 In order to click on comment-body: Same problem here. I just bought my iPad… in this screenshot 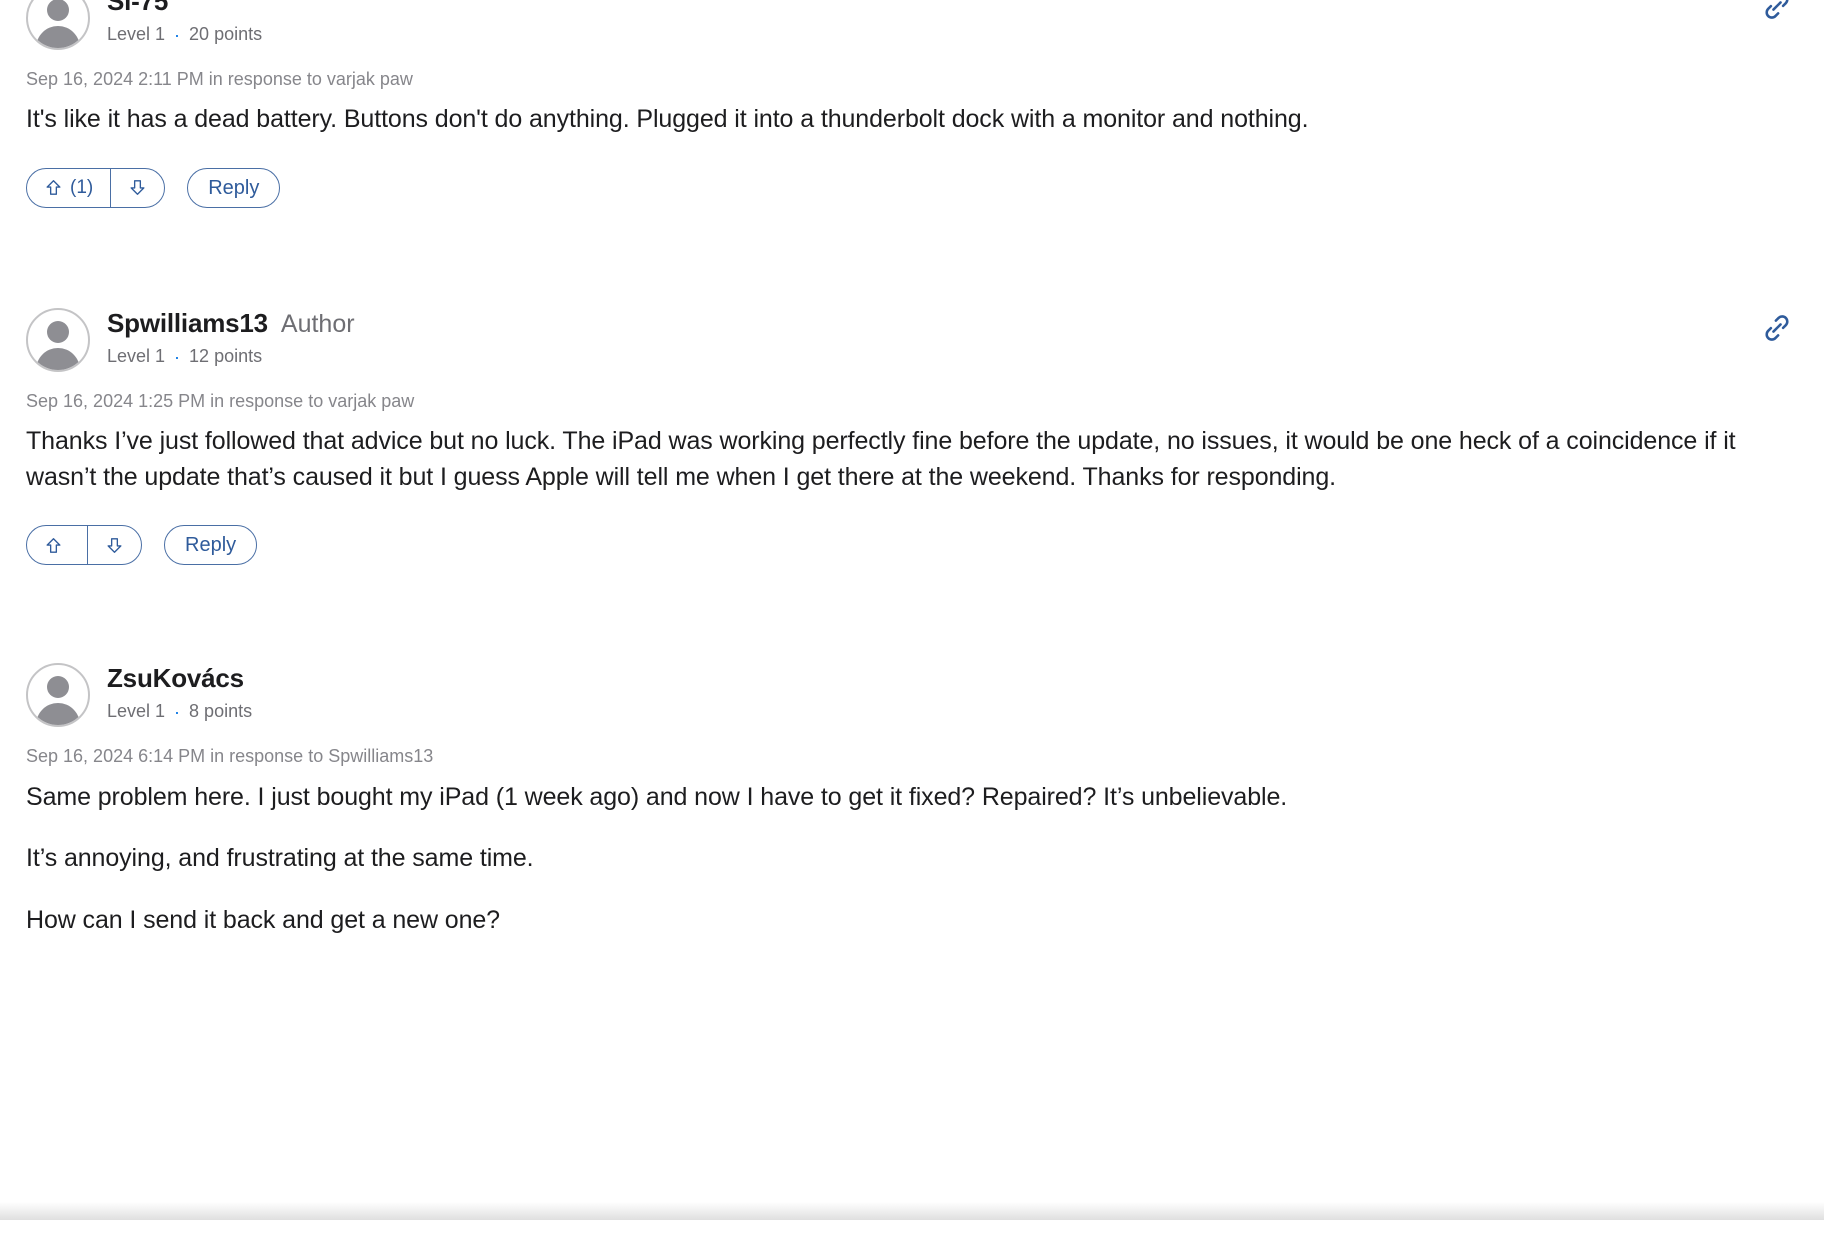, I will do `click(912, 859)`.